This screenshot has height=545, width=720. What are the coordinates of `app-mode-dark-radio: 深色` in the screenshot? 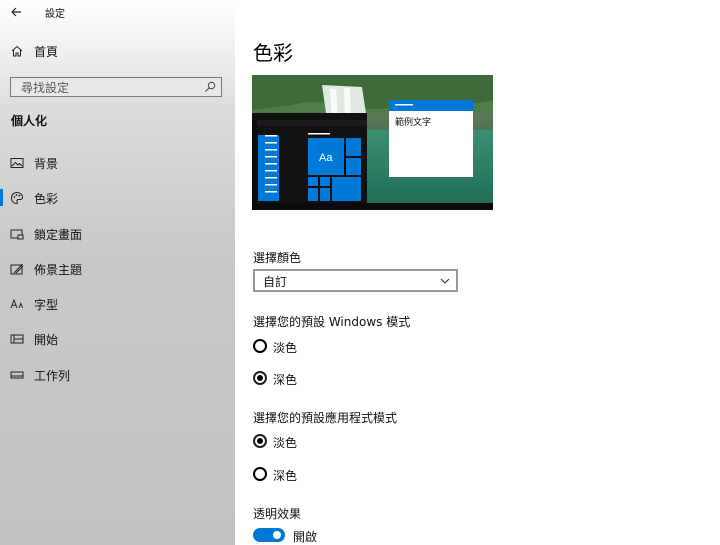 It's located at (313, 475).